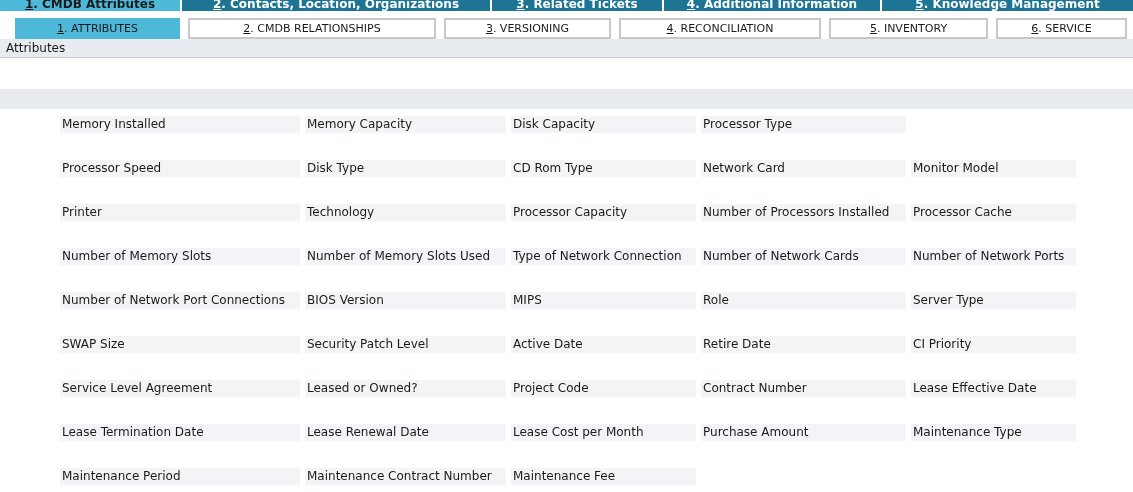  I want to click on field-label: Technology, so click(405, 212).